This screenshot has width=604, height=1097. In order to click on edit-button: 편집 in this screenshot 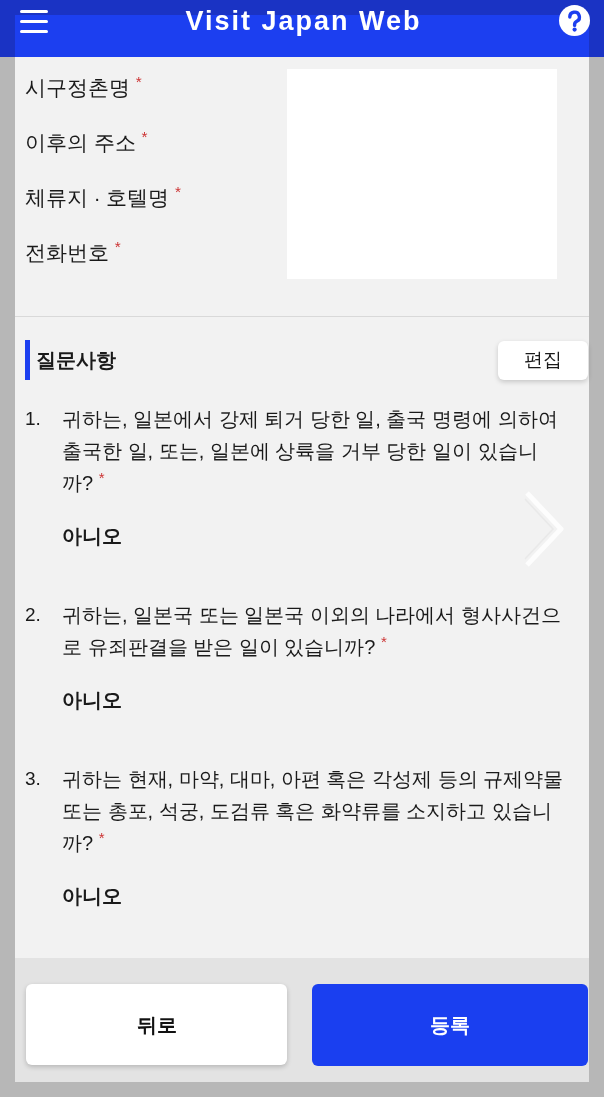, I will do `click(543, 360)`.